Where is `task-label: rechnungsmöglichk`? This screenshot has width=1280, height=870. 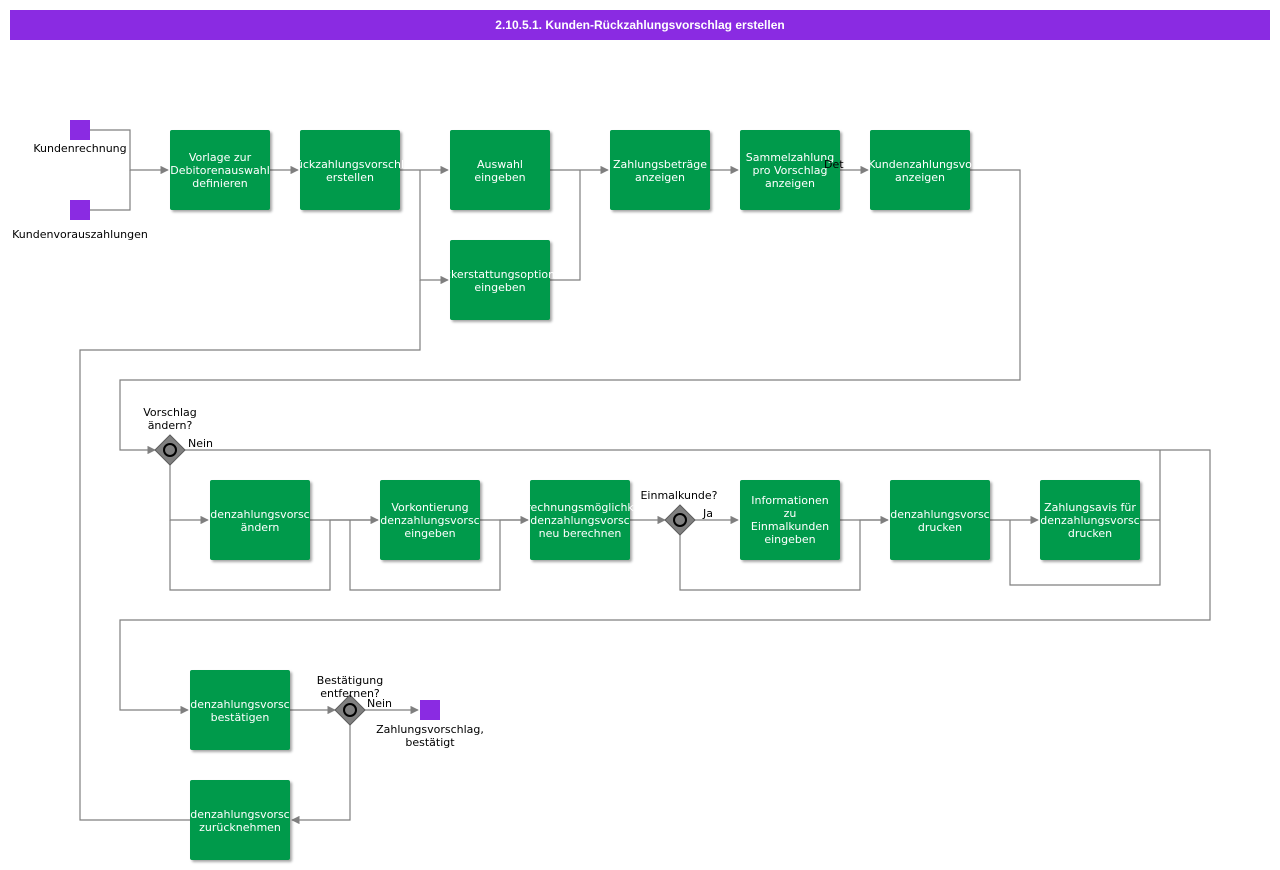
task-label: rechnungsmöglichk is located at coordinates (580, 507).